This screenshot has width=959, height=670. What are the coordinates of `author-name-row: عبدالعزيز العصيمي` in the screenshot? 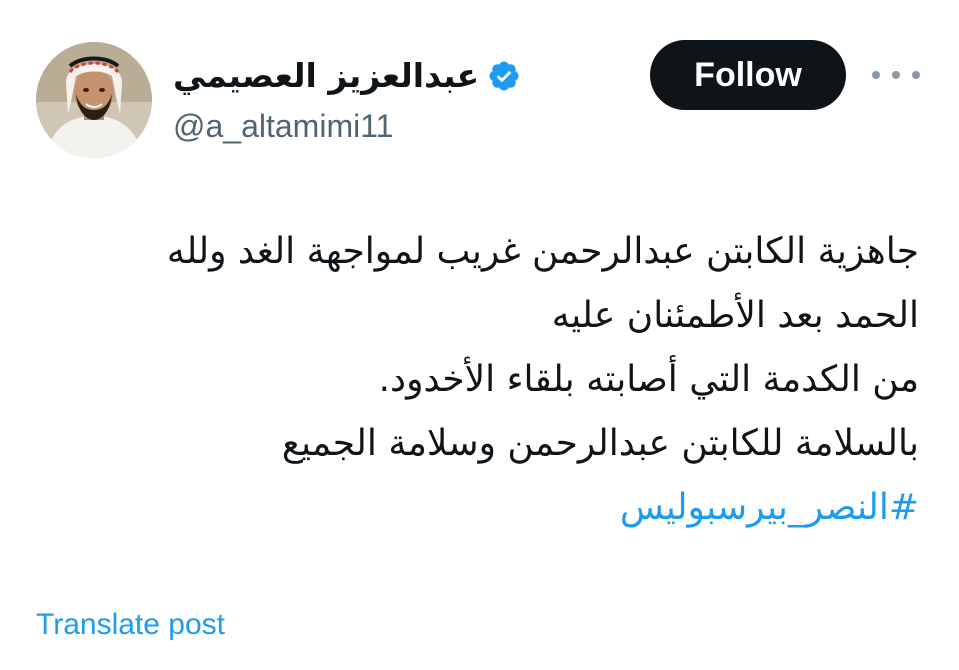 It's located at (347, 76).